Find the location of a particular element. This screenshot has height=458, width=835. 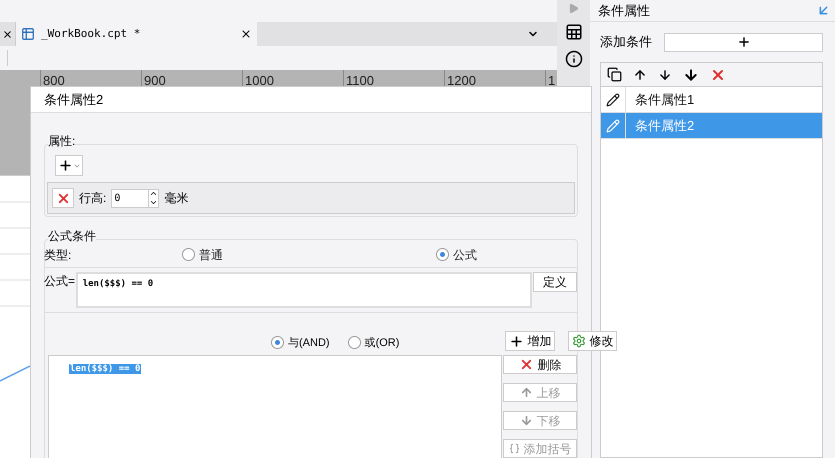

arrow-down-icon is located at coordinates (526, 420).